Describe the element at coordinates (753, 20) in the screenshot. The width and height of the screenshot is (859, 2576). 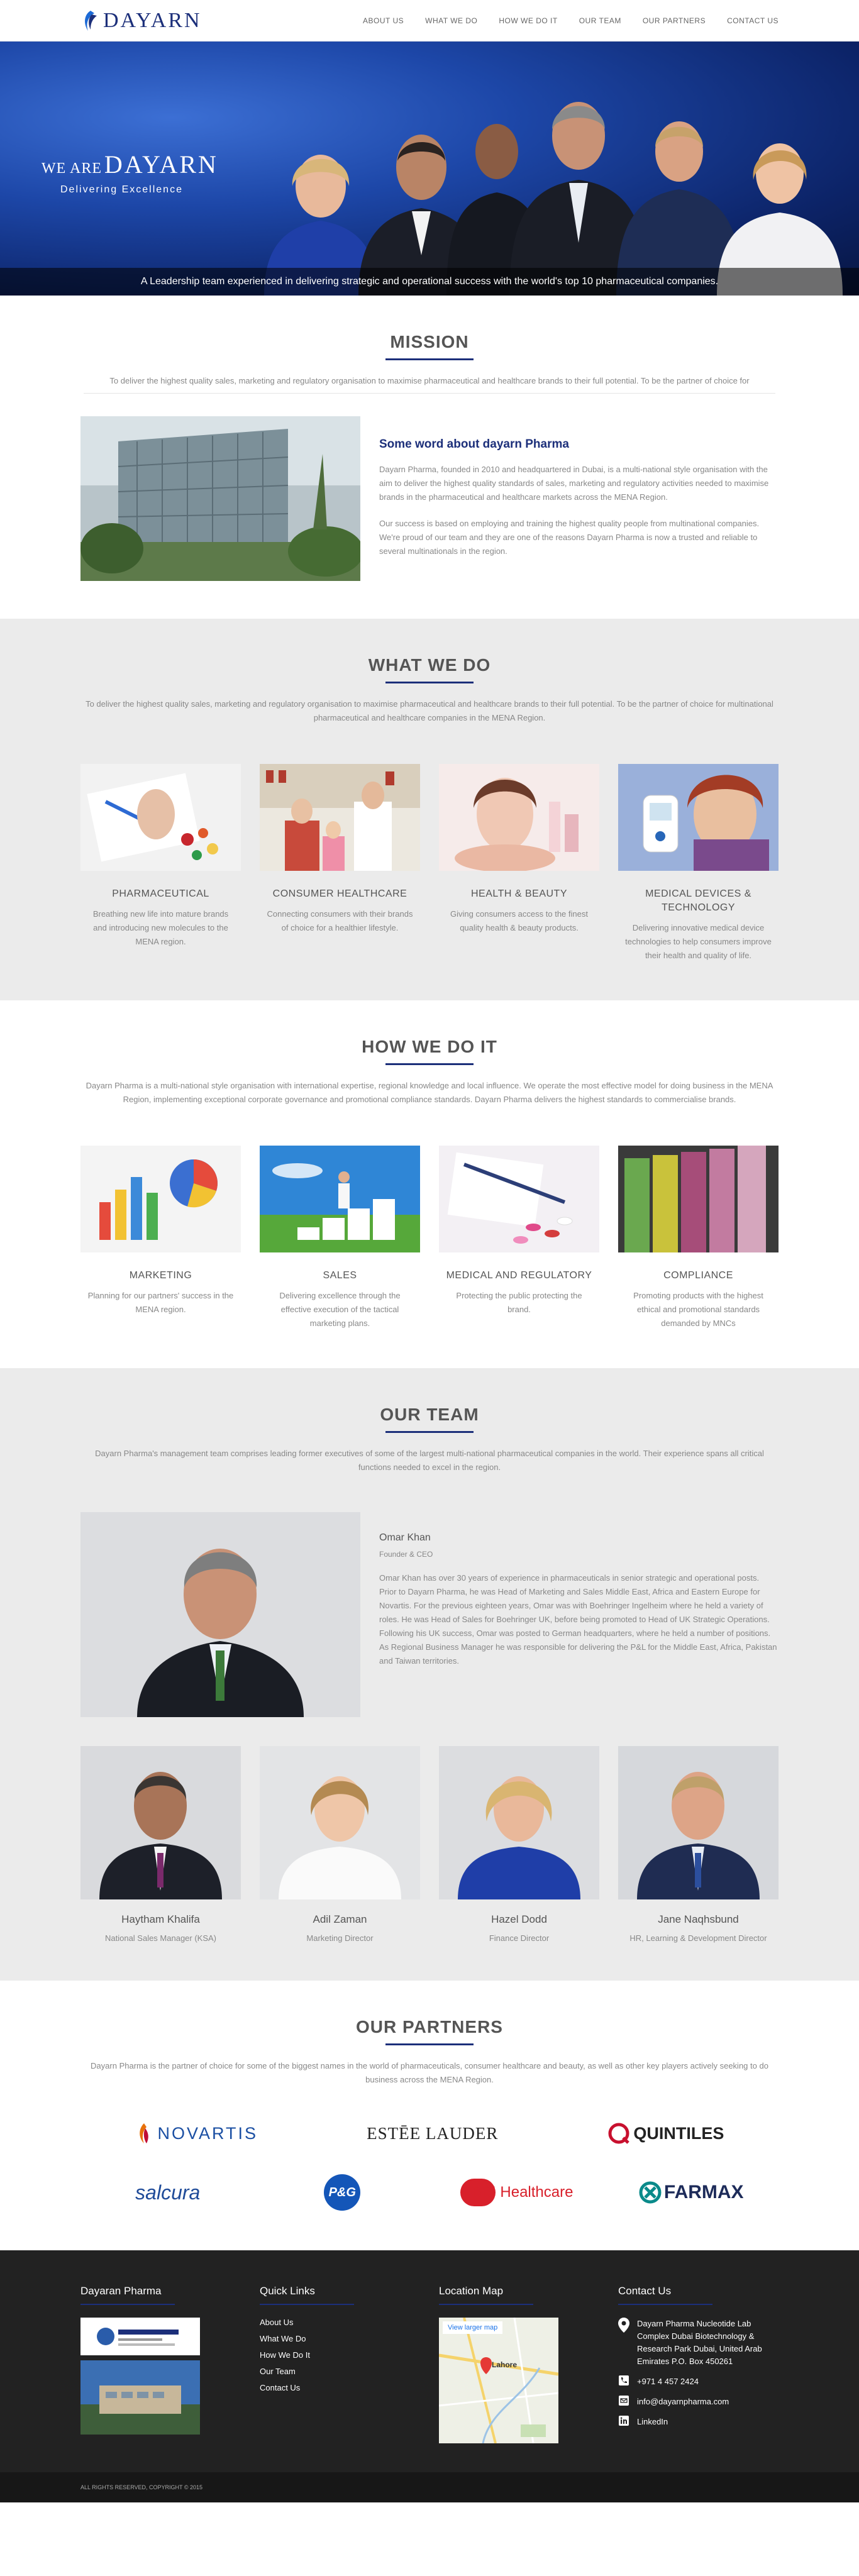
I see `nav-contact-us: CONTACT US` at that location.